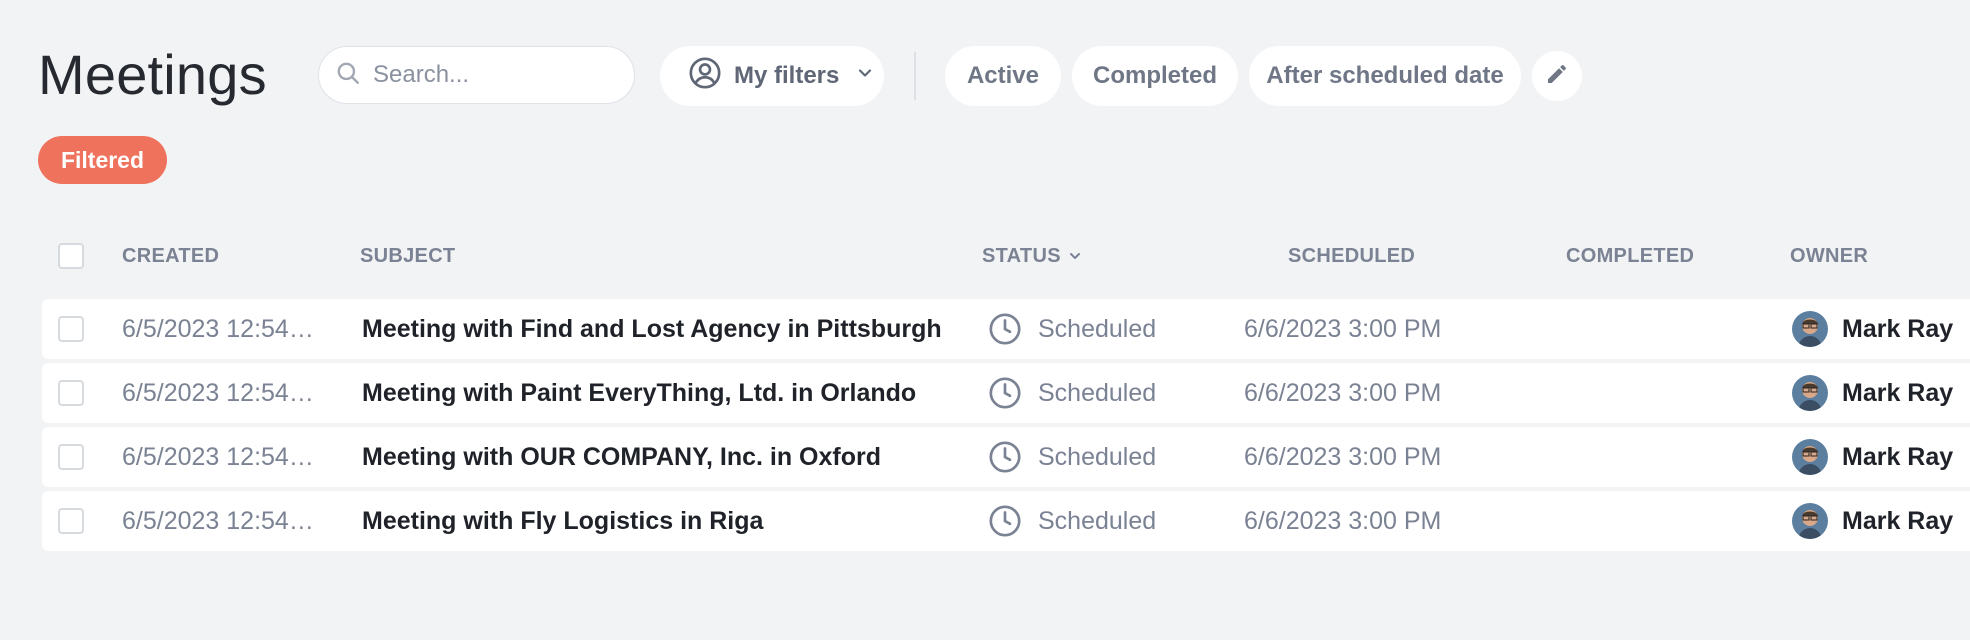 The height and width of the screenshot is (640, 1970). What do you see at coordinates (1155, 76) in the screenshot?
I see `filter-completed-button: Completed` at bounding box center [1155, 76].